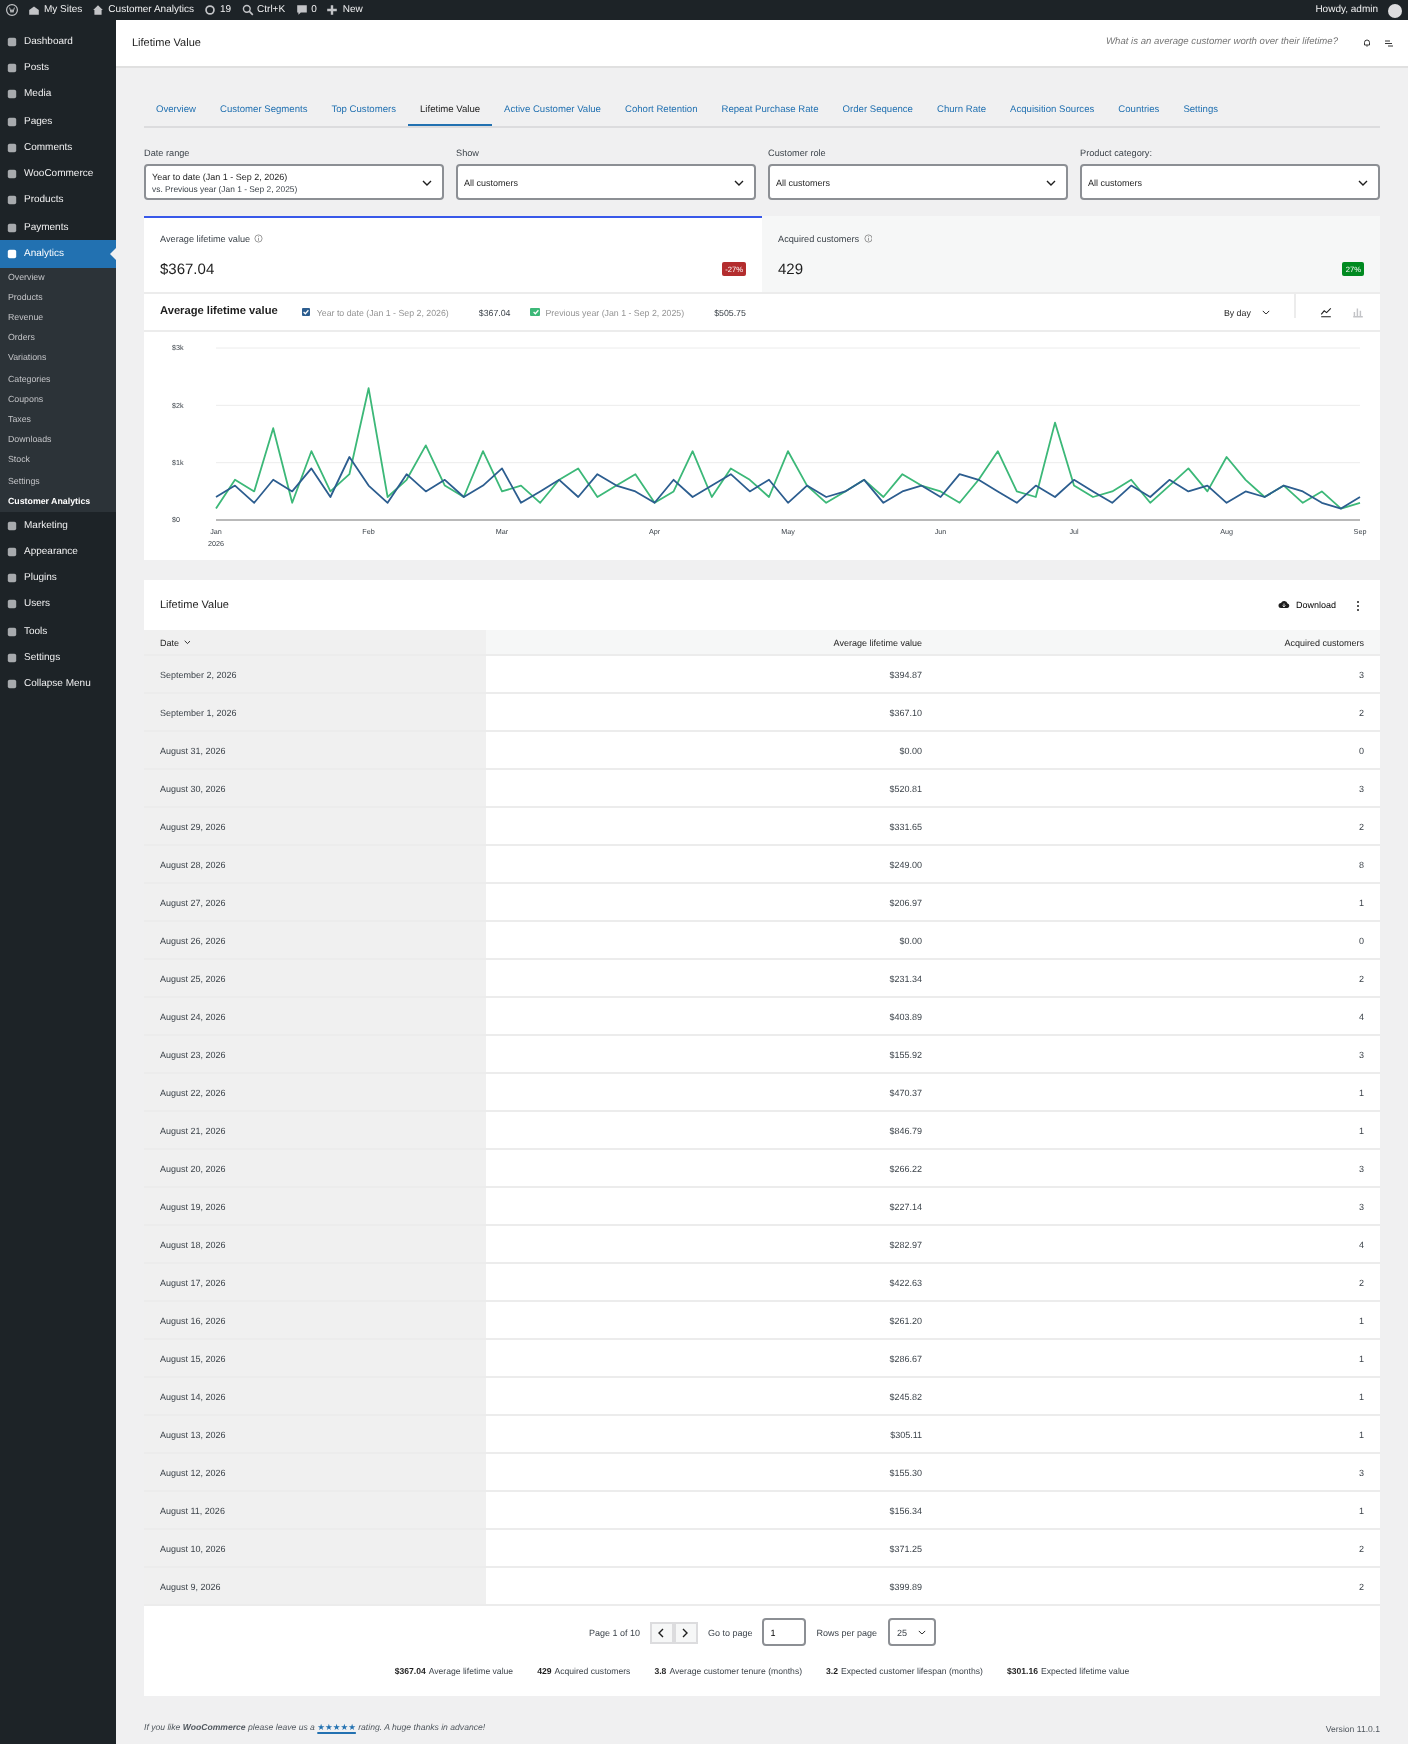  Describe the element at coordinates (1389, 43) in the screenshot. I see `activity-icon` at that location.